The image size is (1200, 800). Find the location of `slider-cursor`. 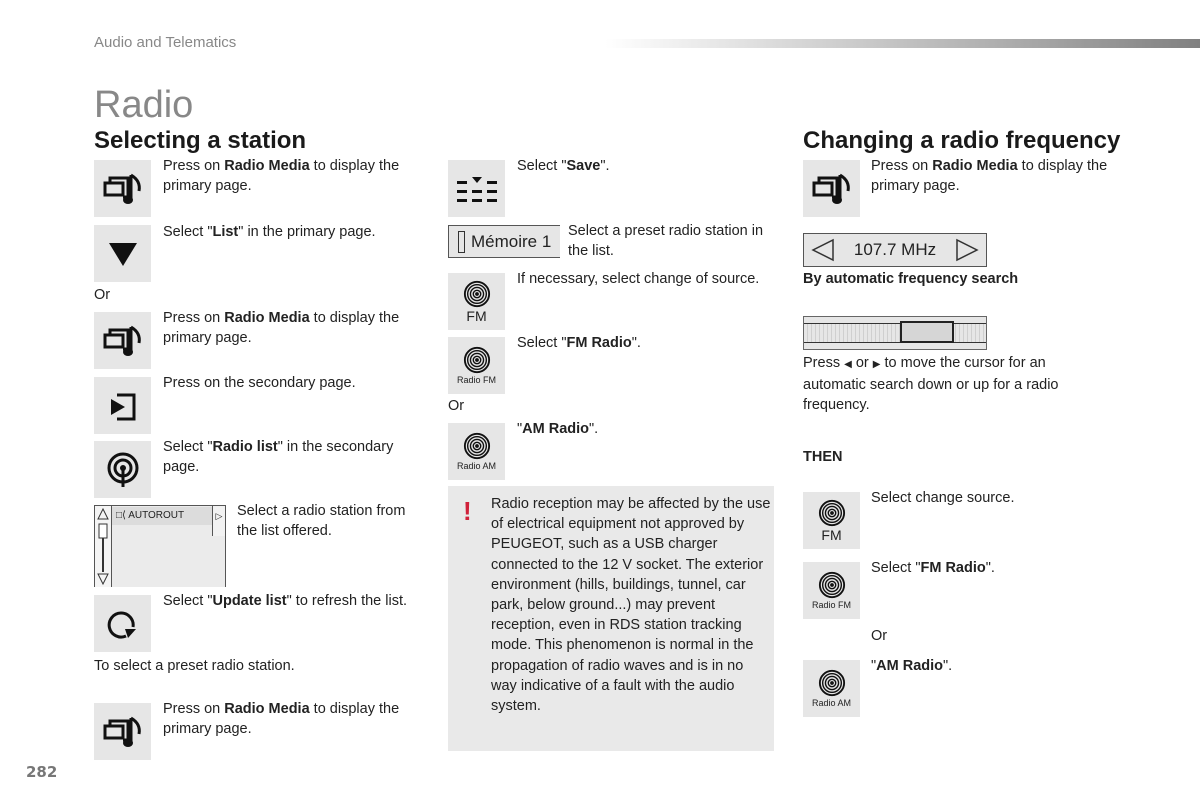

slider-cursor is located at coordinates (927, 332).